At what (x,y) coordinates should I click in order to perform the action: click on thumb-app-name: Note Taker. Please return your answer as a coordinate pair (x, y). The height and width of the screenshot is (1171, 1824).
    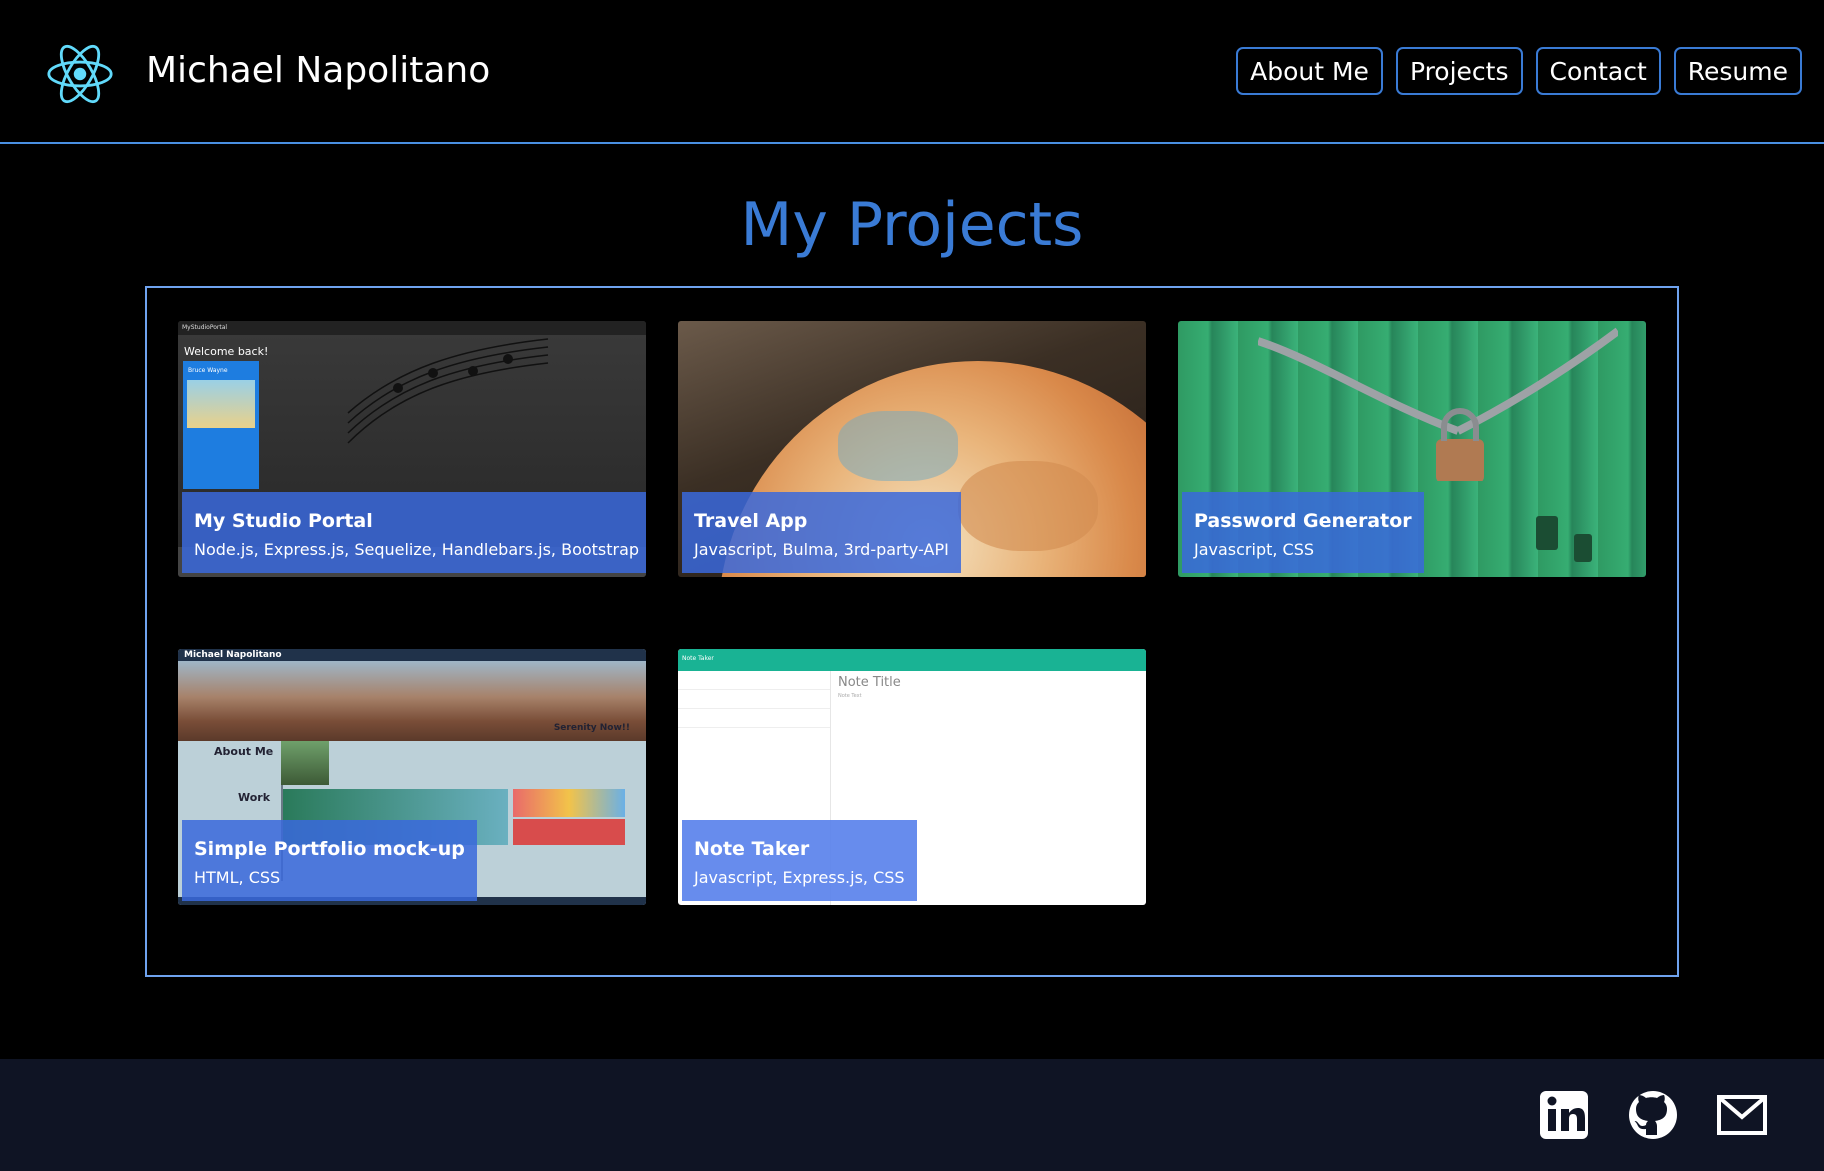
    Looking at the image, I should click on (698, 658).